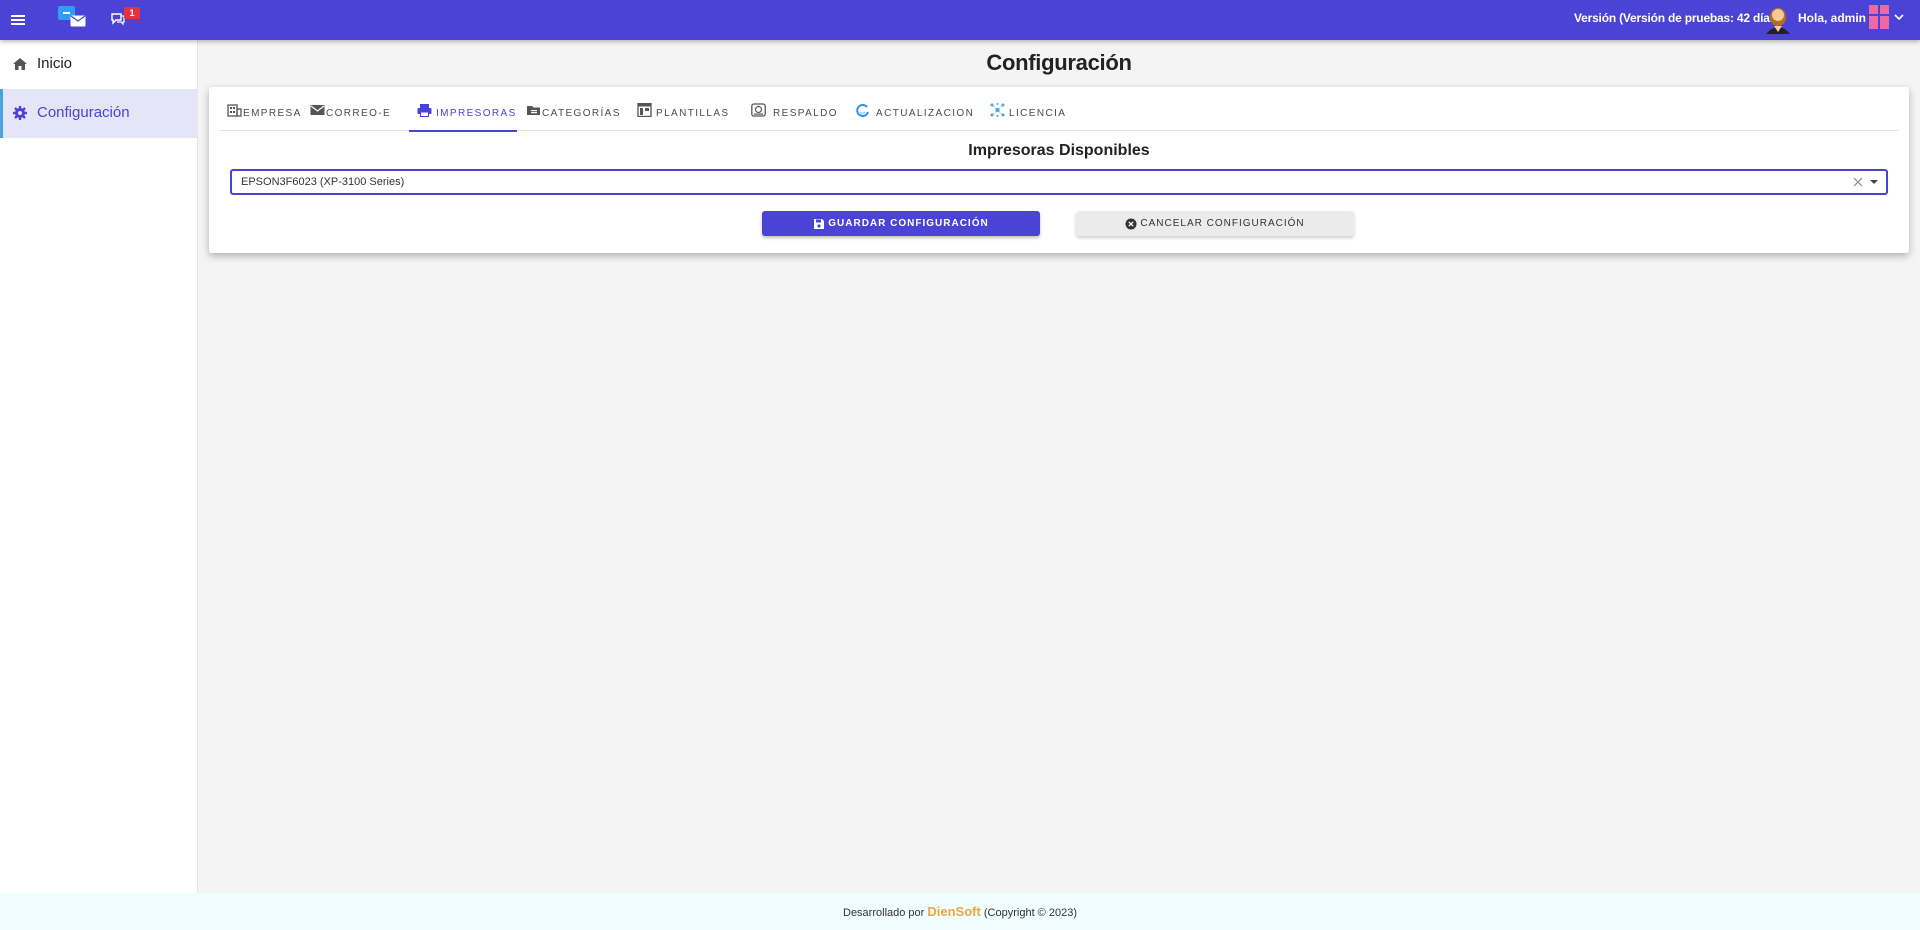 The image size is (1920, 930). Describe the element at coordinates (953, 911) in the screenshot. I see `footer-brand-link: DienSoft` at that location.